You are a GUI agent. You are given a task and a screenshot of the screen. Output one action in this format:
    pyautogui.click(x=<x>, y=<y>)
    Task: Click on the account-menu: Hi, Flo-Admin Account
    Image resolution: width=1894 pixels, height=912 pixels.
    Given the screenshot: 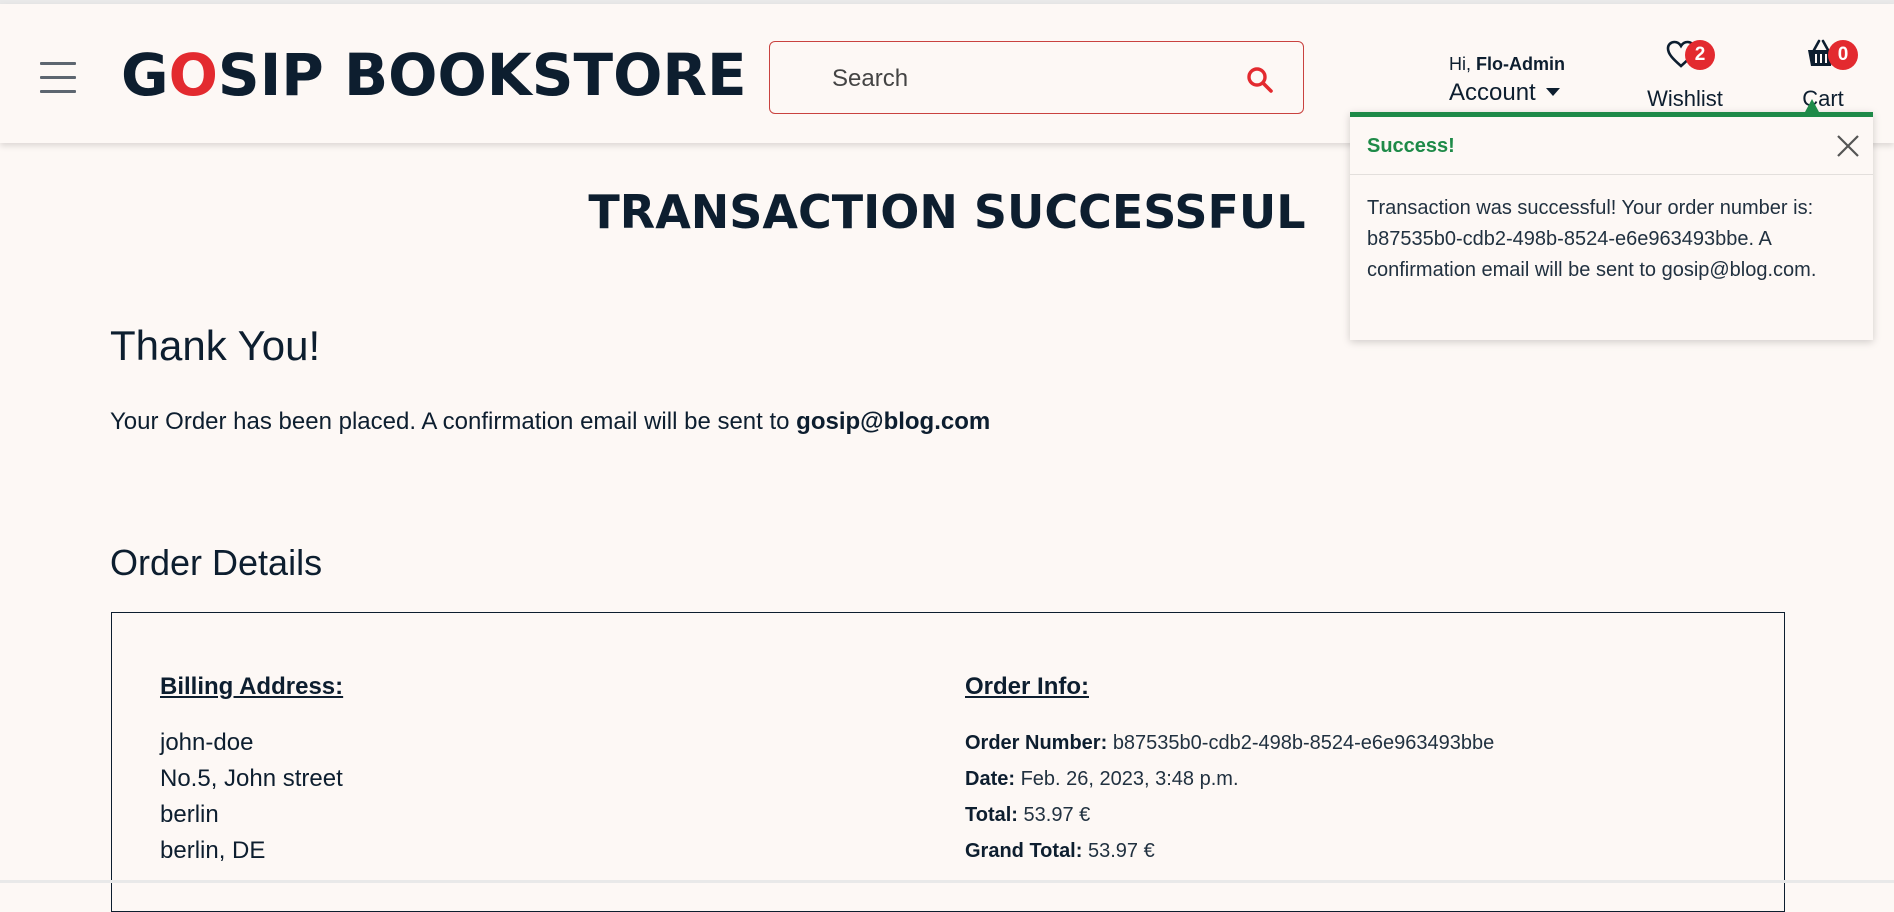 What is the action you would take?
    pyautogui.click(x=1509, y=80)
    